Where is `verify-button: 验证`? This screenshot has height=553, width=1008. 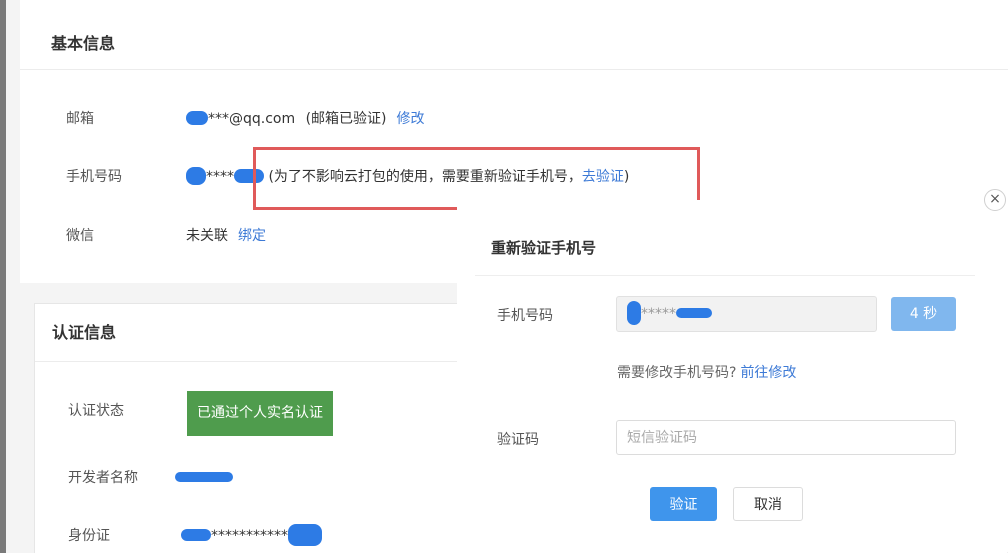
verify-button: 验证 is located at coordinates (683, 504).